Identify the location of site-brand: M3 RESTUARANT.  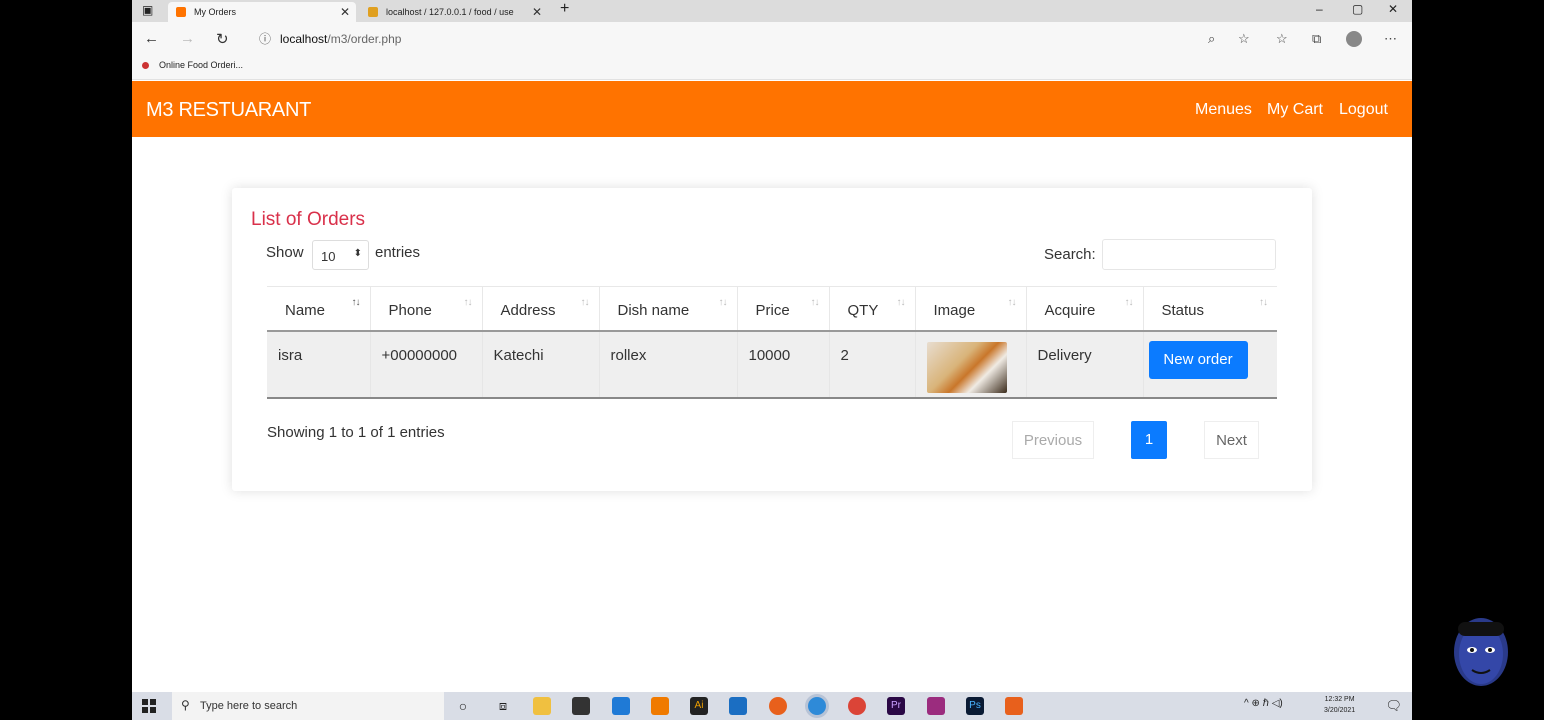
(228, 110).